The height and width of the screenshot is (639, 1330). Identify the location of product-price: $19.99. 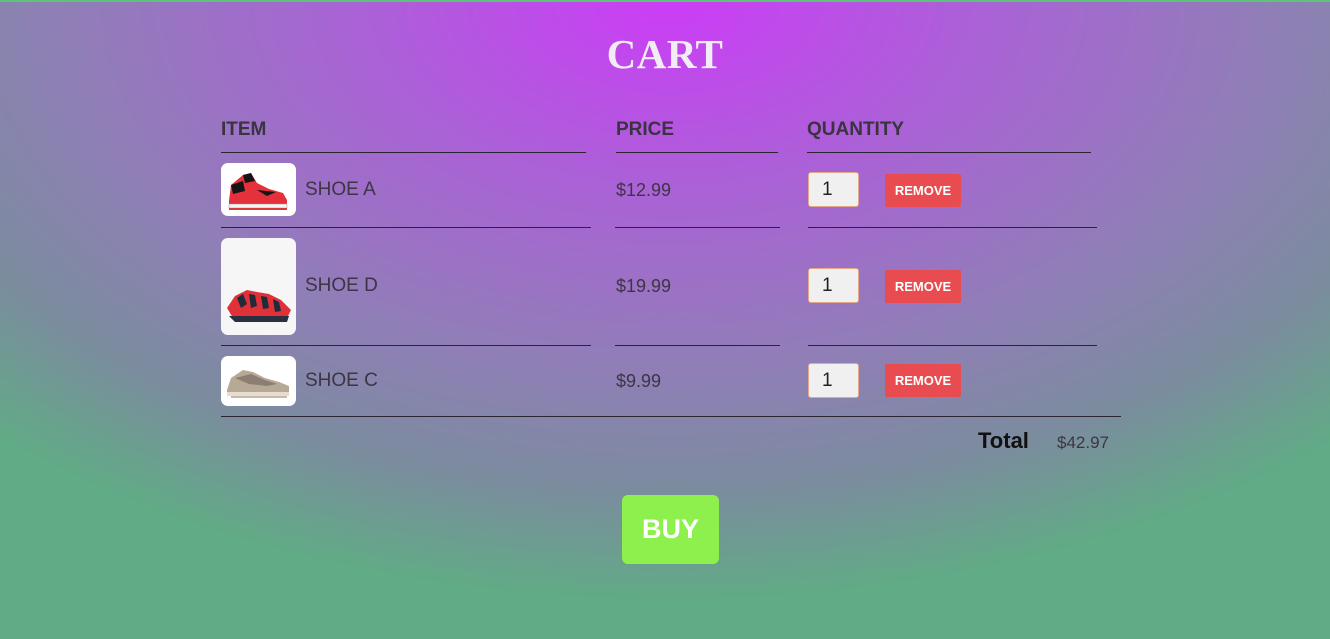
(644, 286).